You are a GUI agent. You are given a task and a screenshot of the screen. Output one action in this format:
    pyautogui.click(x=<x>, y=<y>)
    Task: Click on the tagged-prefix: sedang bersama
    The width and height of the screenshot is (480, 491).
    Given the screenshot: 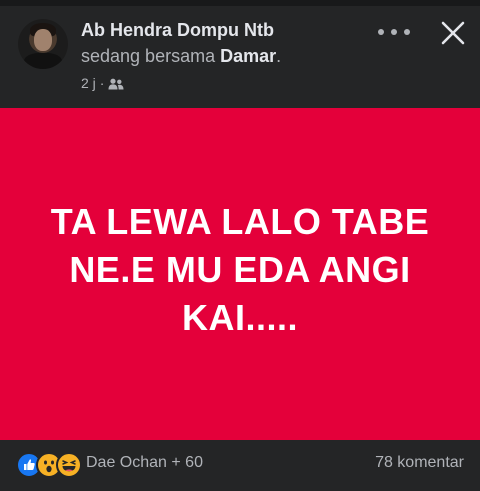 What is the action you would take?
    pyautogui.click(x=151, y=56)
    